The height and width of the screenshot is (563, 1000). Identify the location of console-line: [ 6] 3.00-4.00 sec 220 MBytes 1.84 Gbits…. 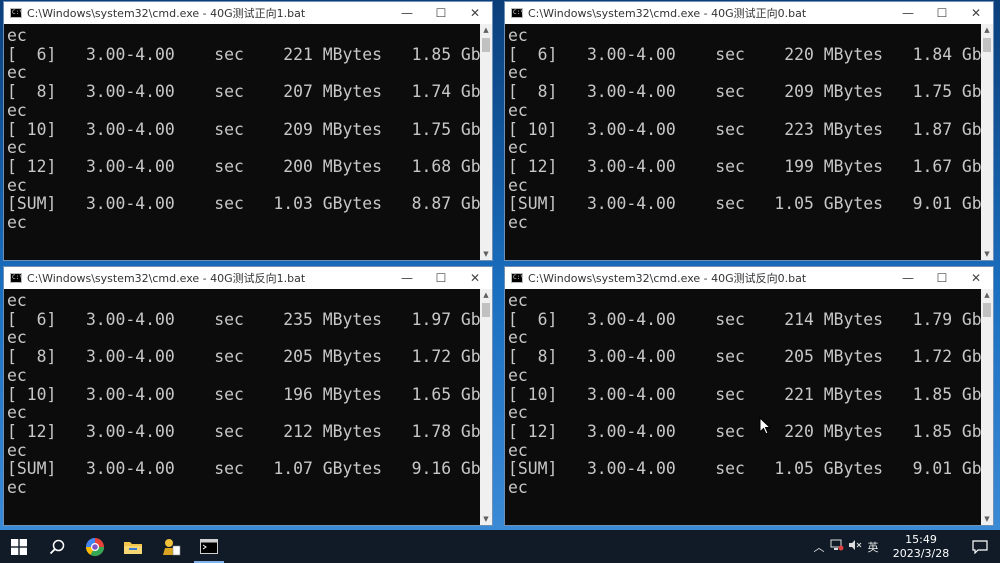
(745, 54).